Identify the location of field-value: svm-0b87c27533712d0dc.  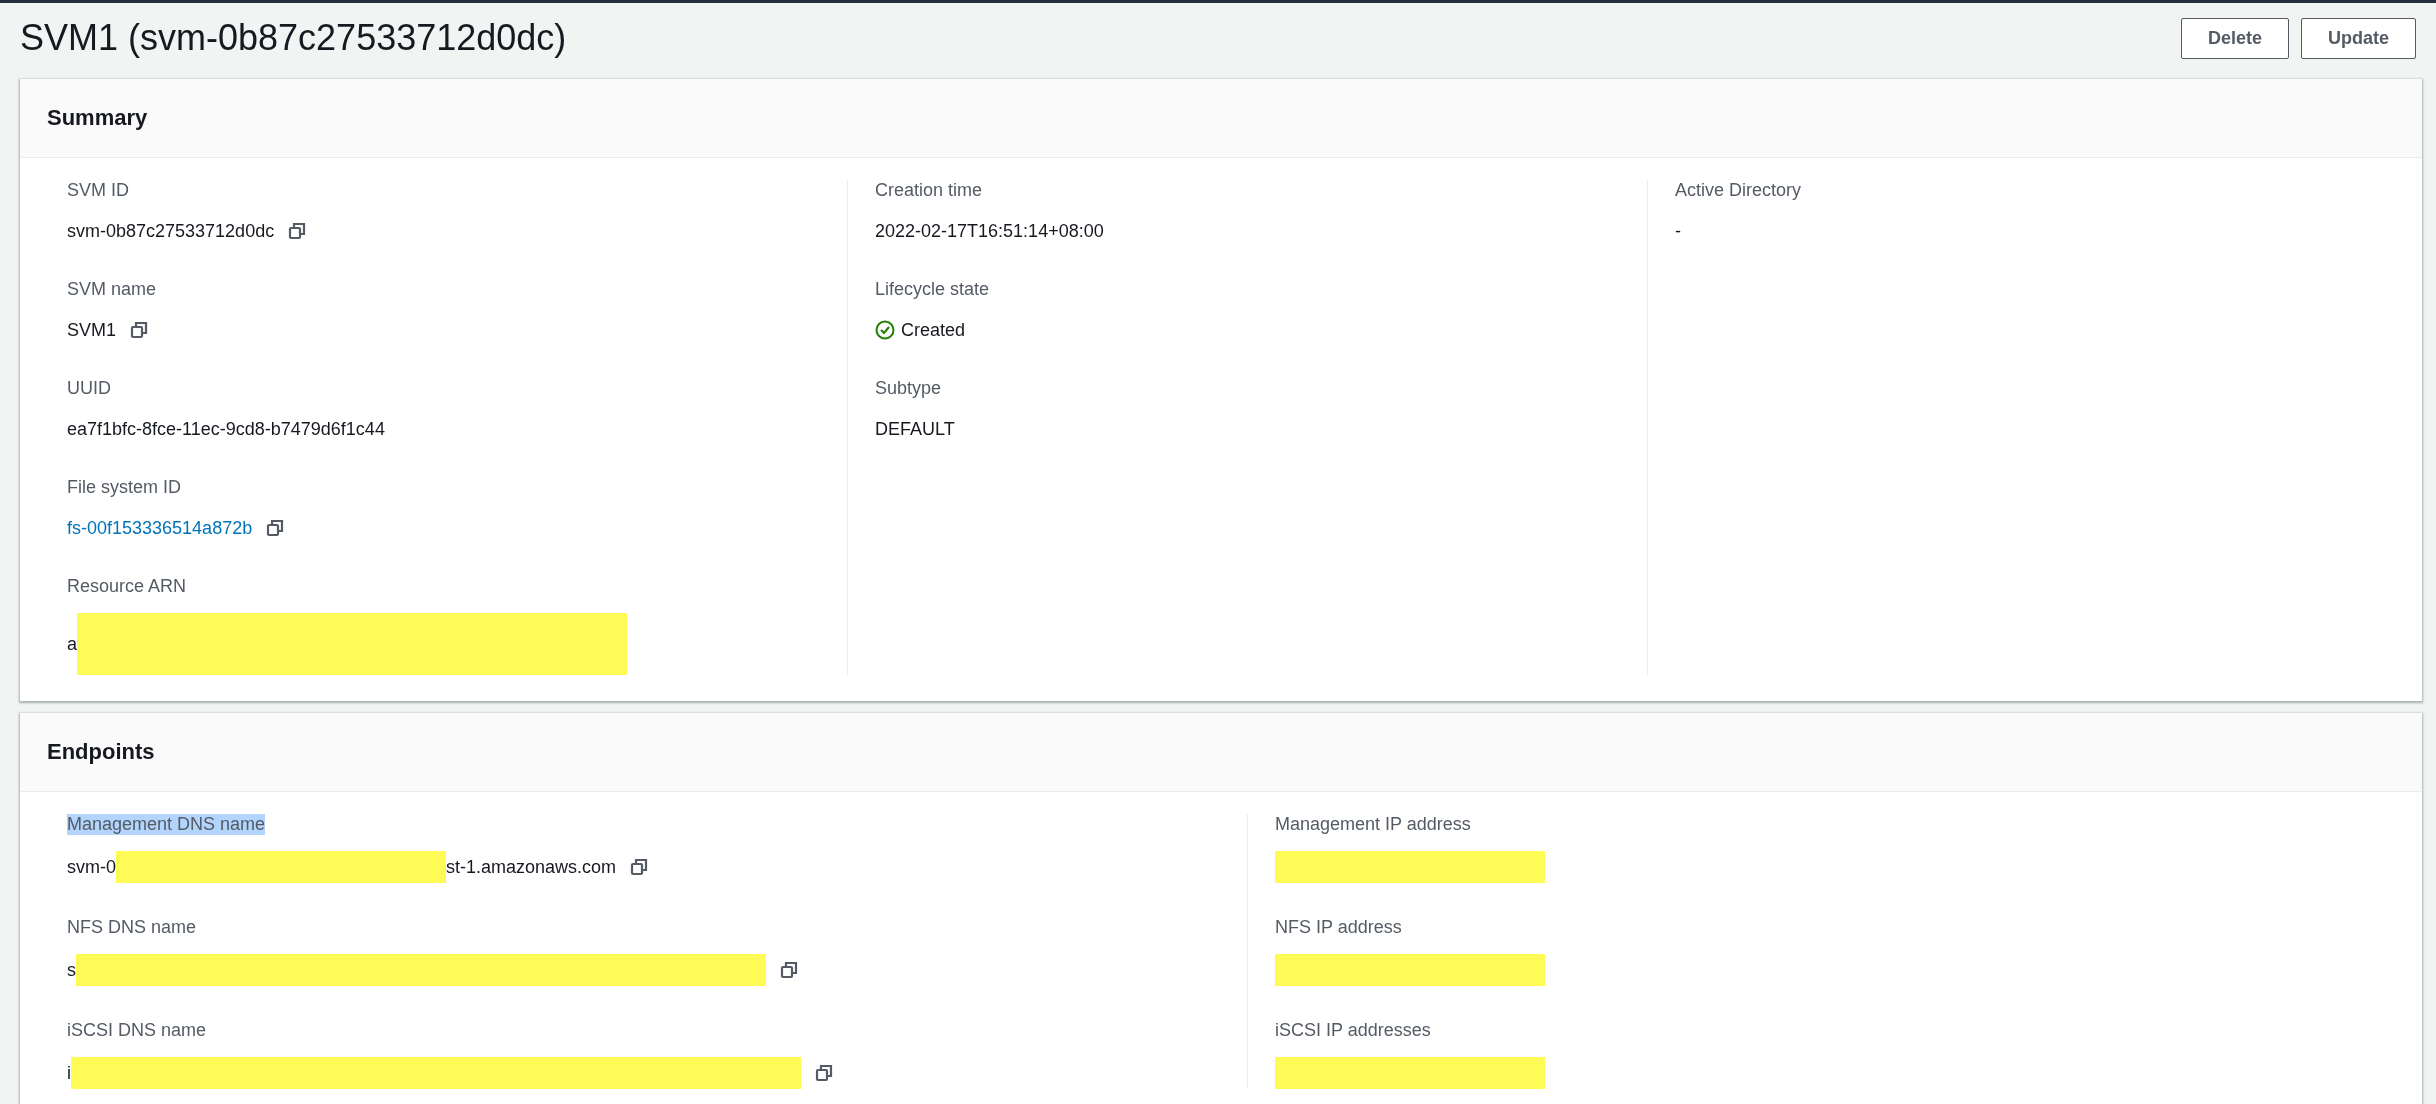
(171, 231).